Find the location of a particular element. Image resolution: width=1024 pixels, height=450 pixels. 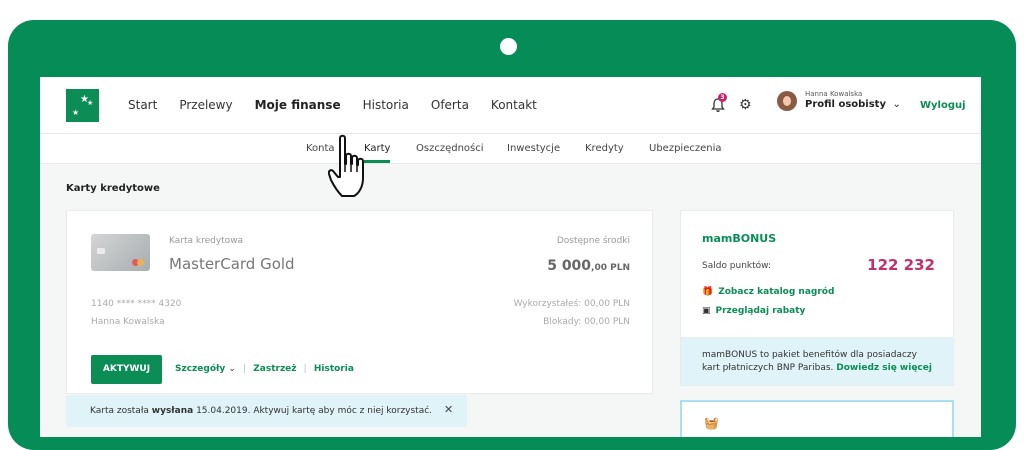

card-type-label: Karta kredytowa is located at coordinates (206, 241).